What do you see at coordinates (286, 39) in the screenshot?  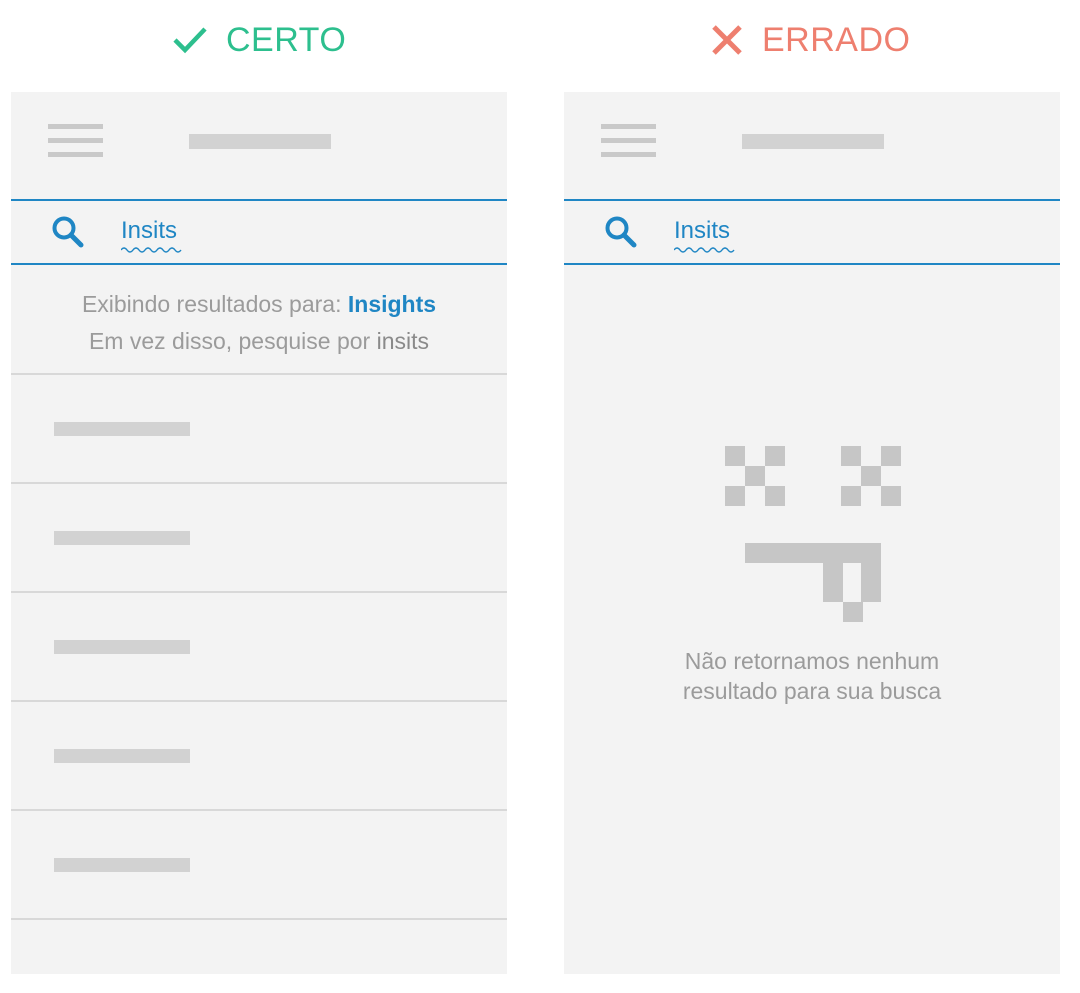 I see `correct-label: CERTO` at bounding box center [286, 39].